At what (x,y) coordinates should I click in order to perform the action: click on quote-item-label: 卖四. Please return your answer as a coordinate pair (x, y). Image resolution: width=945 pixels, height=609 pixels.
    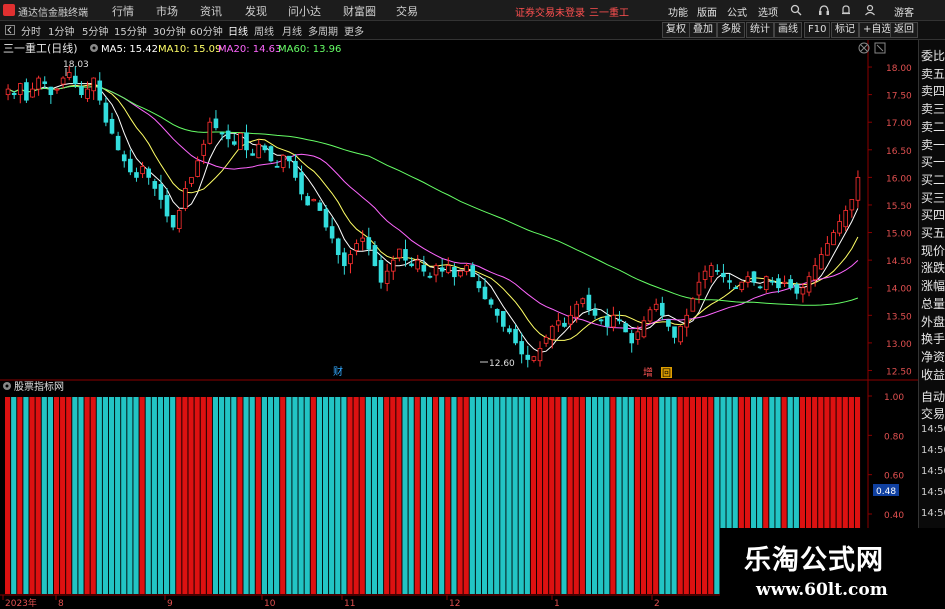
    Looking at the image, I should click on (933, 91).